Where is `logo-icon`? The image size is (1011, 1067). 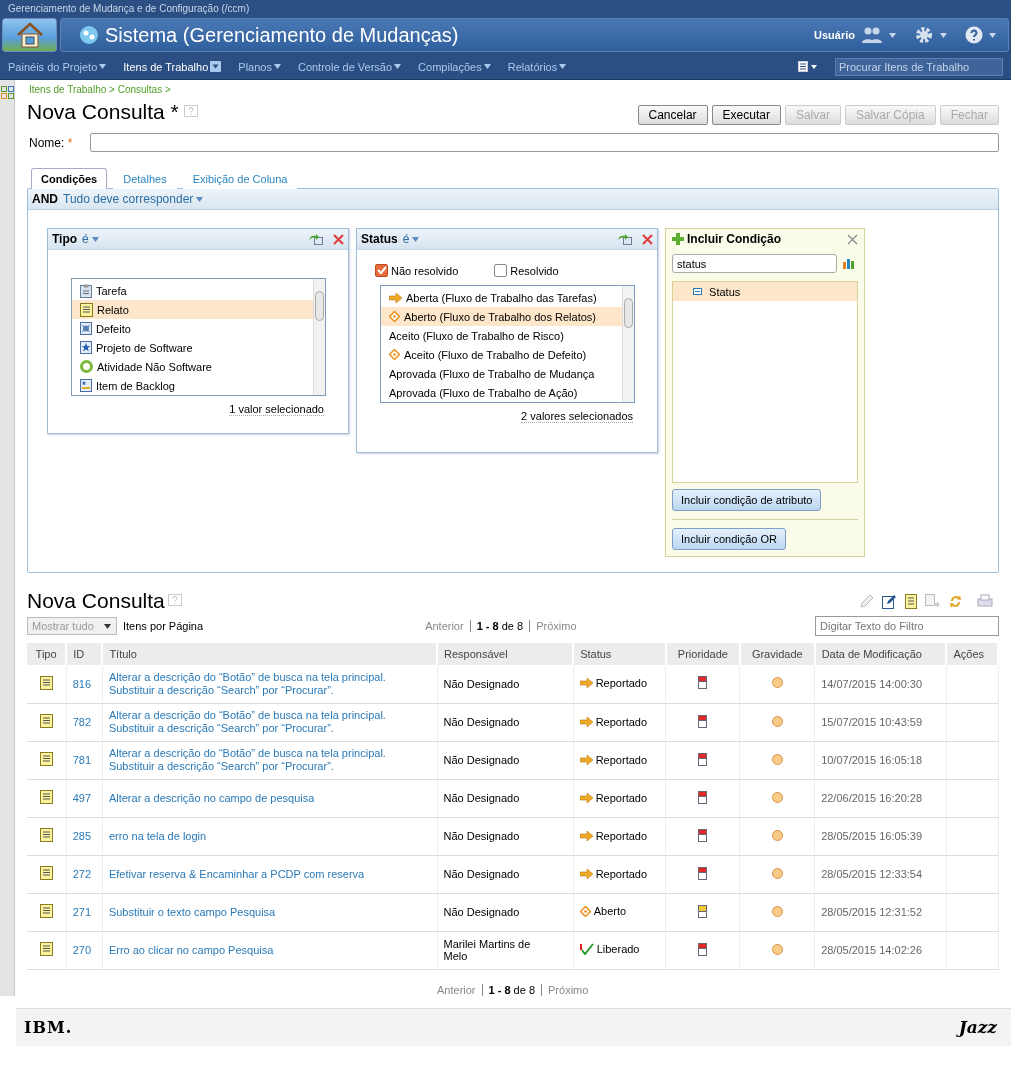 logo-icon is located at coordinates (89, 35).